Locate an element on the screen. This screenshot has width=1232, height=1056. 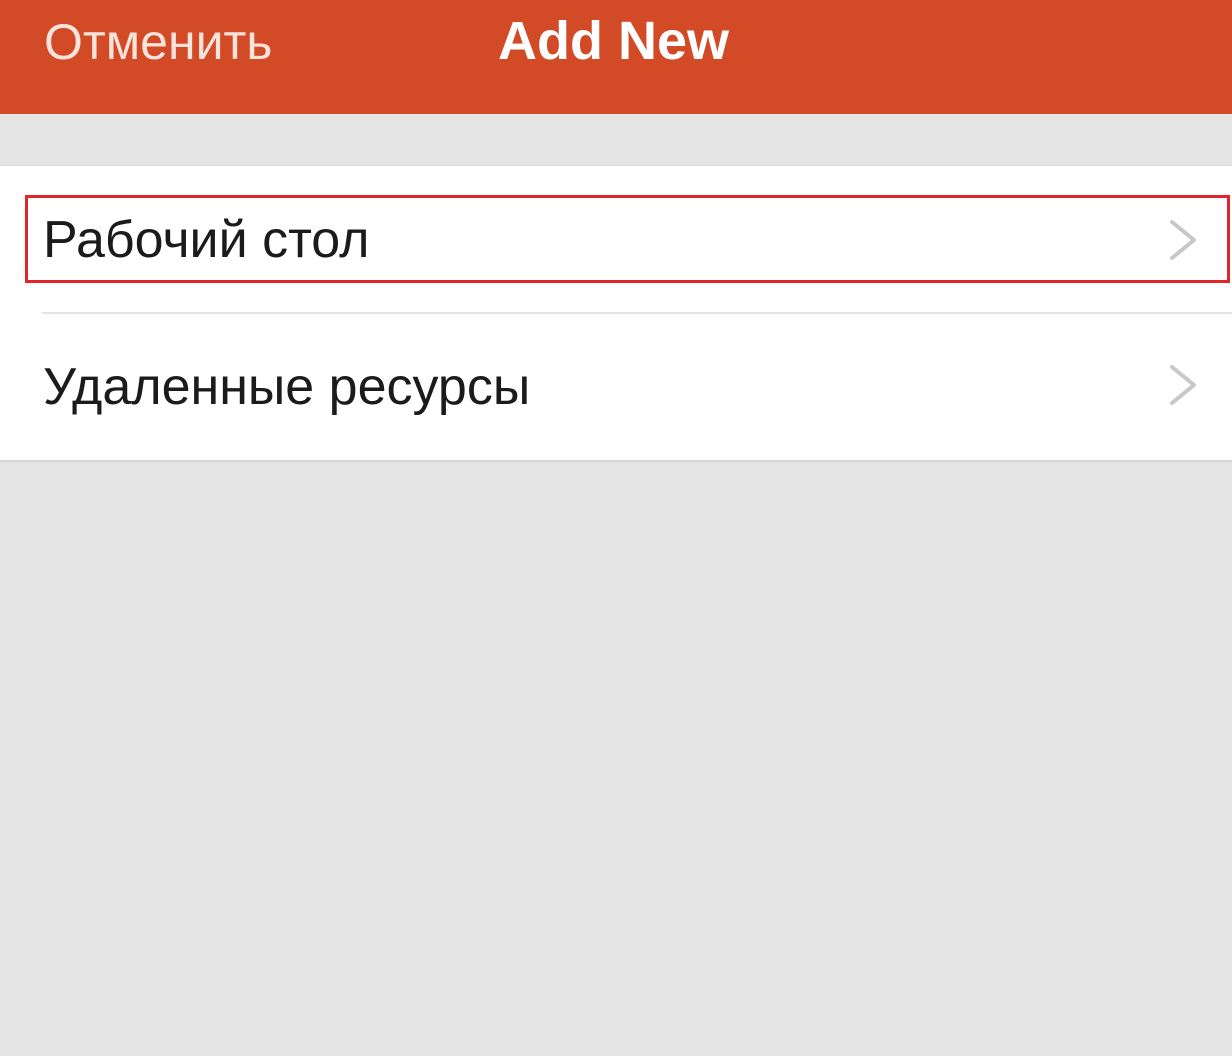
list-item-label: Удаленные ресурсы is located at coordinates (287, 387).